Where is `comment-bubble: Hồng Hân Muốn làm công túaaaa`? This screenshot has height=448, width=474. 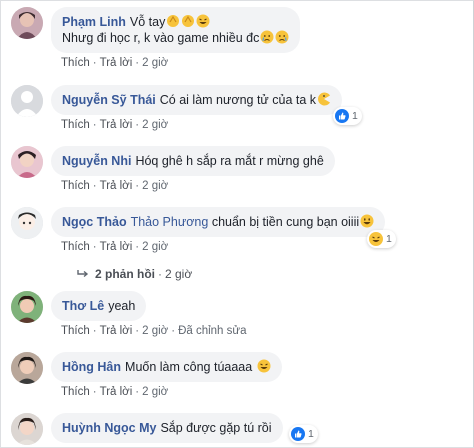
comment-bubble: Hồng Hân Muốn làm công túaaaa is located at coordinates (166, 367).